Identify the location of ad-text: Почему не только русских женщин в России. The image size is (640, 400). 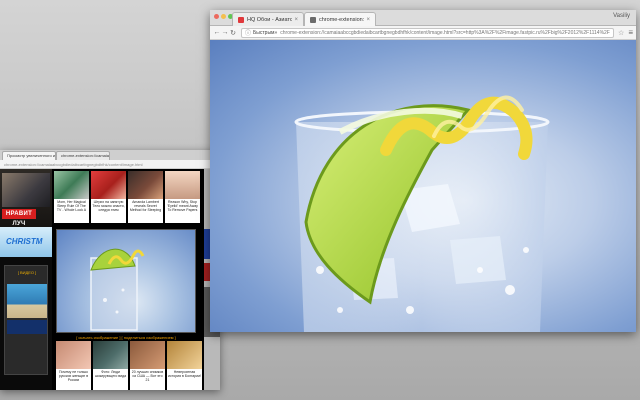
(73, 376).